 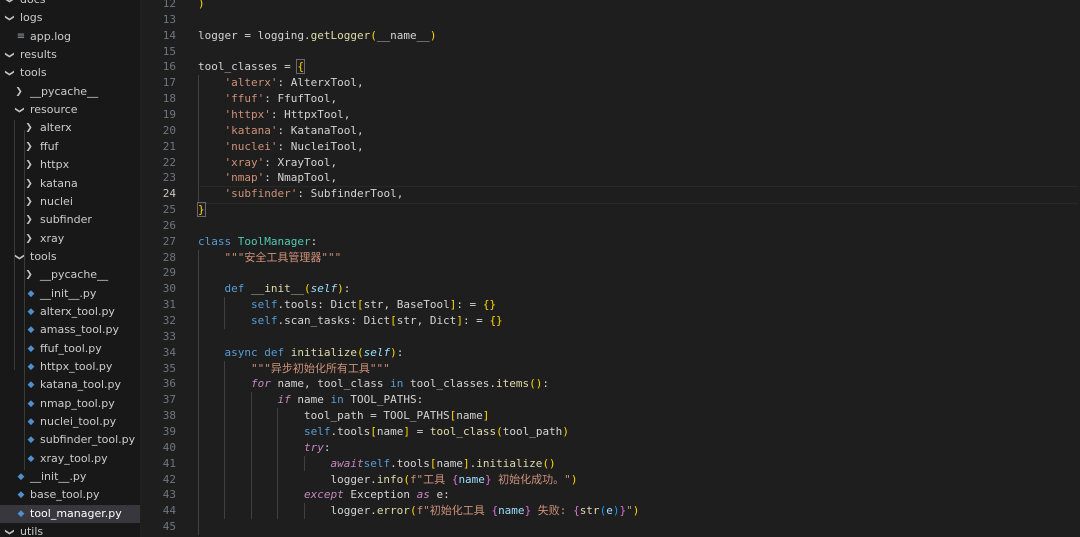 I want to click on tree-item-app-log: app.log, so click(x=70, y=37).